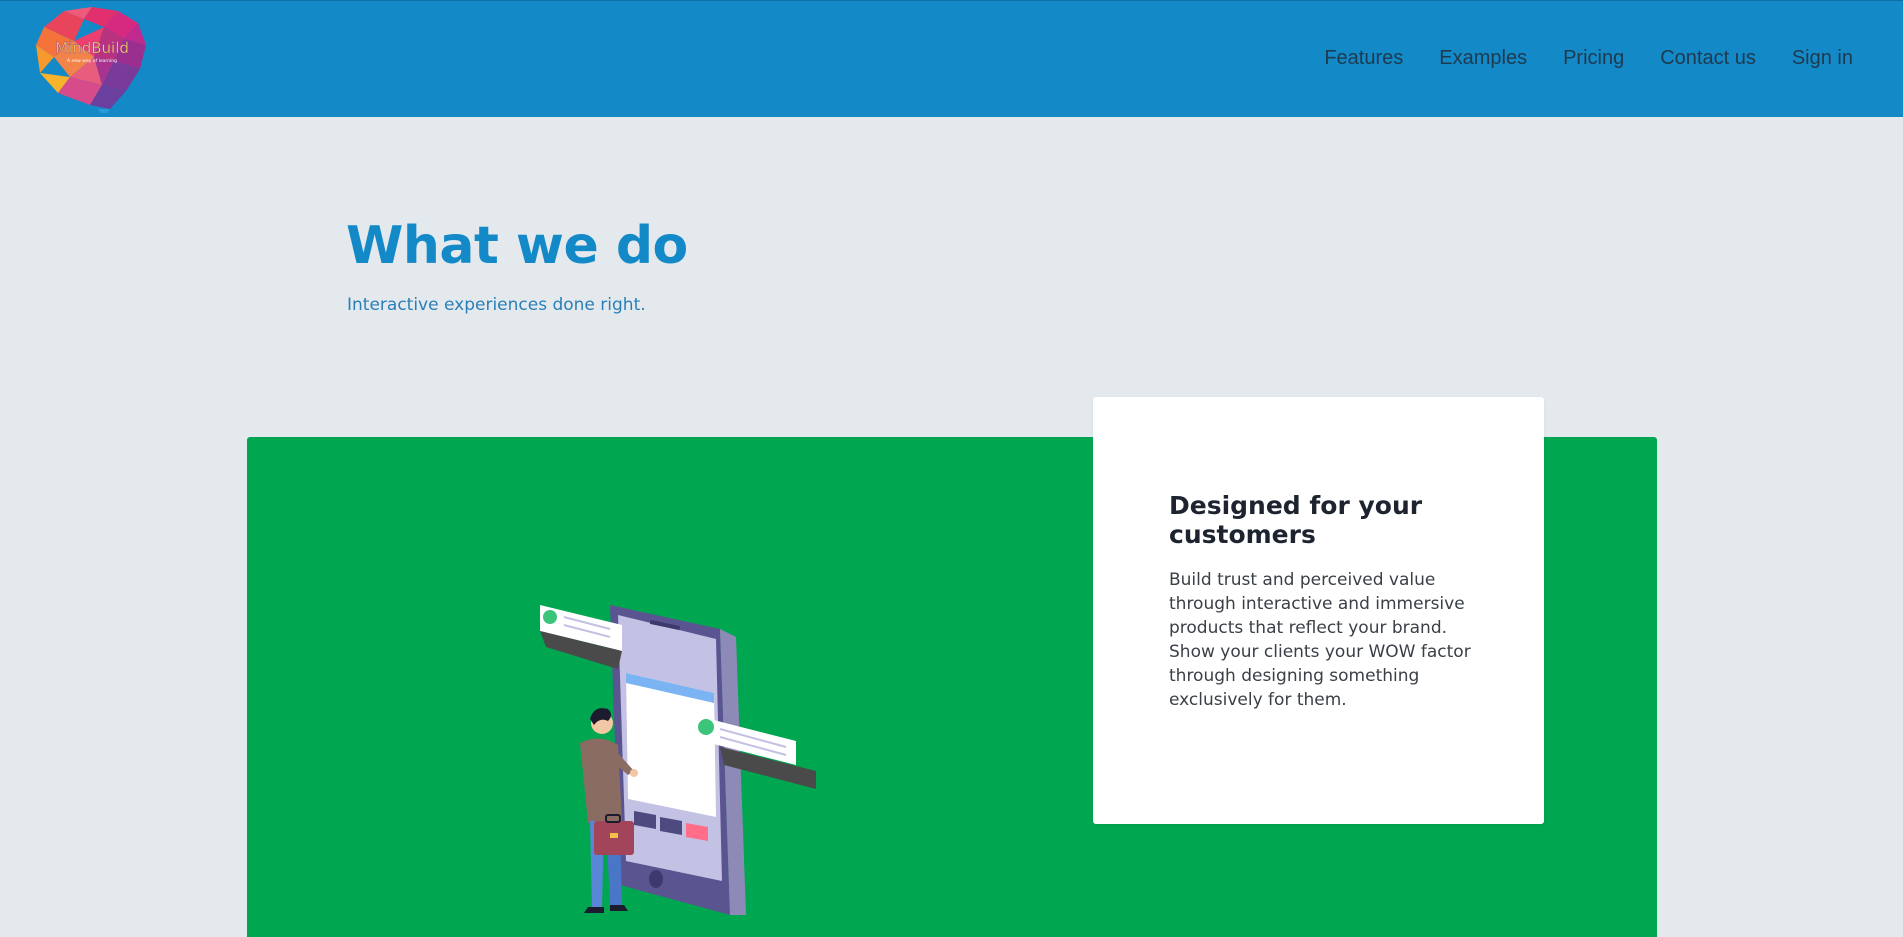  Describe the element at coordinates (517, 246) in the screenshot. I see `page-title: What we do` at that location.